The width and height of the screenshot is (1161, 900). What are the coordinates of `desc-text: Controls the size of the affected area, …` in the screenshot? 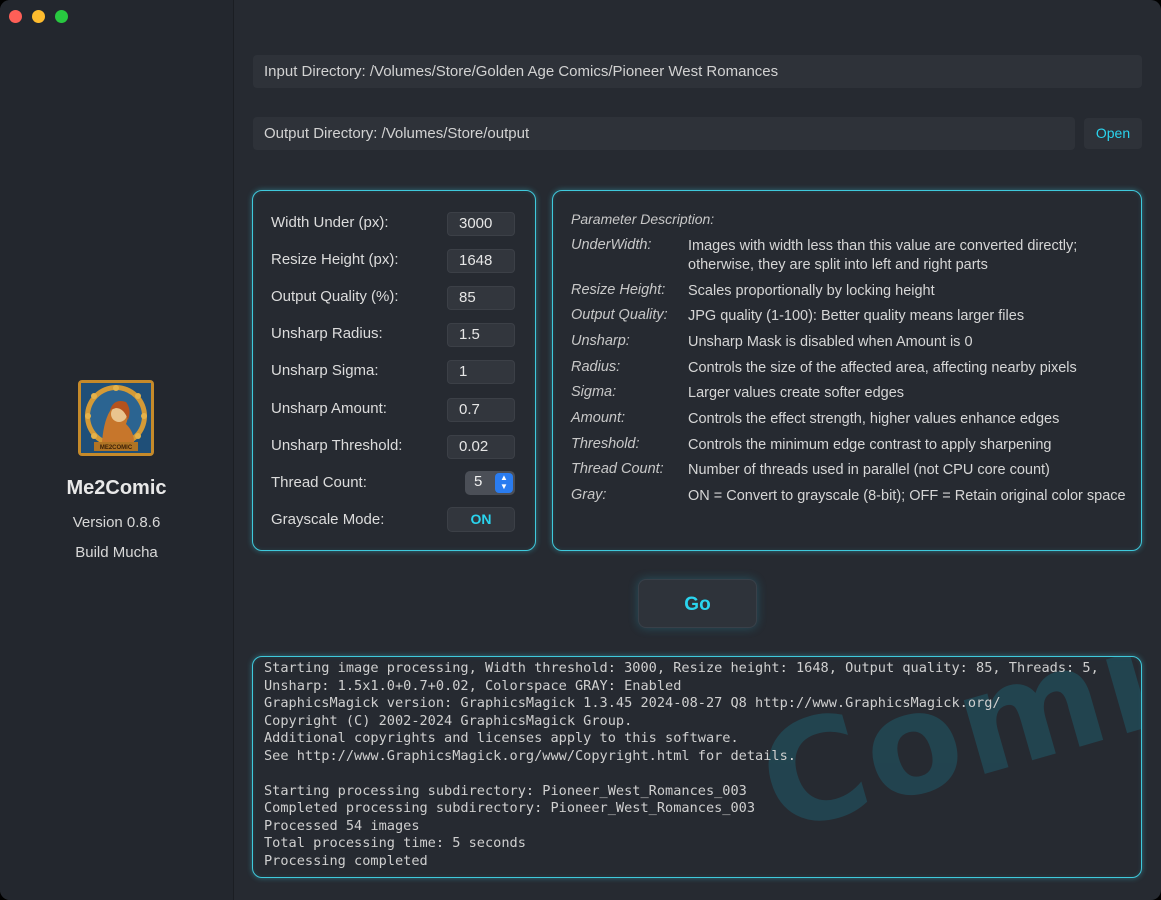 It's located at (882, 368).